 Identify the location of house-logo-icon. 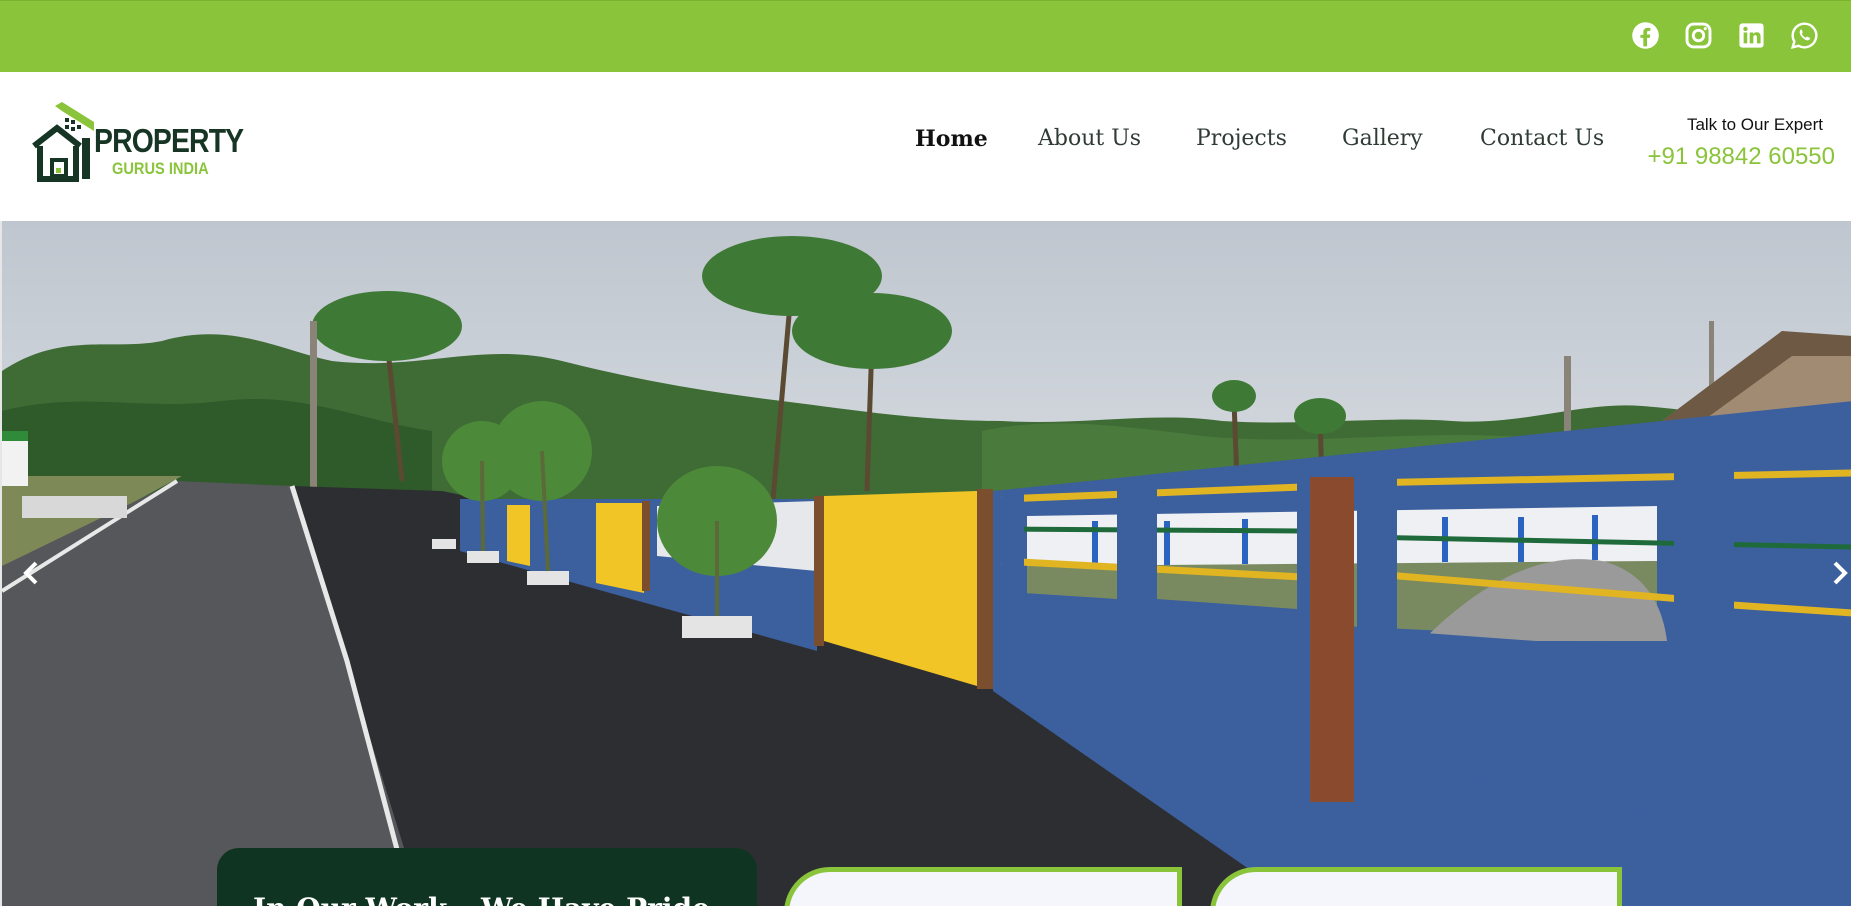
(63, 142).